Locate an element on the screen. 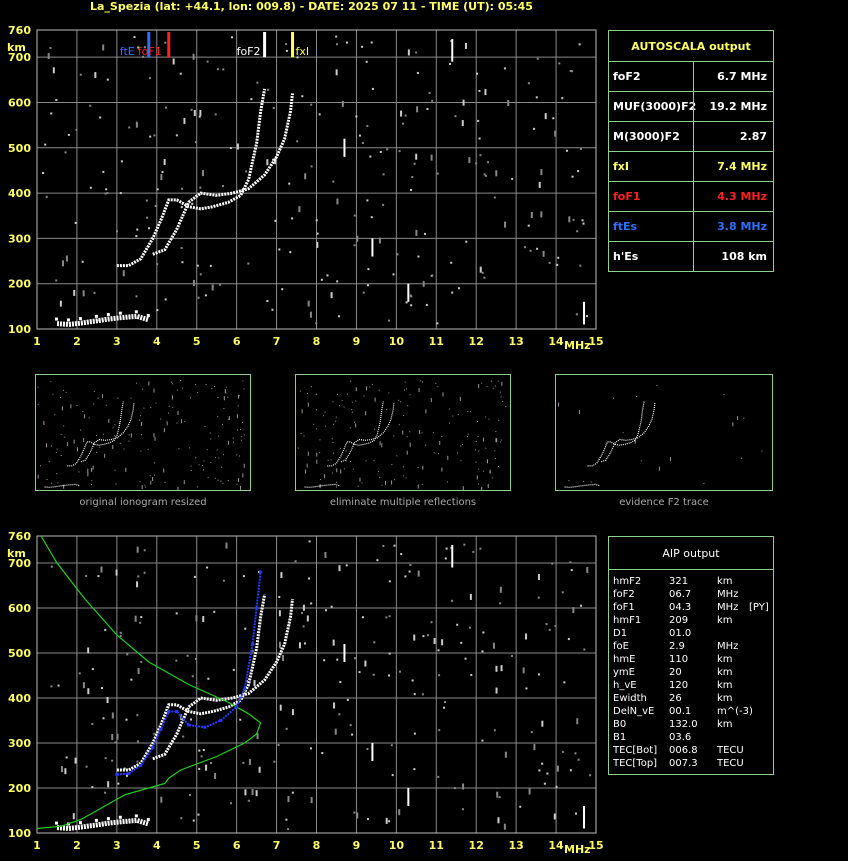  fof2-marker-label: foF2 is located at coordinates (249, 51).